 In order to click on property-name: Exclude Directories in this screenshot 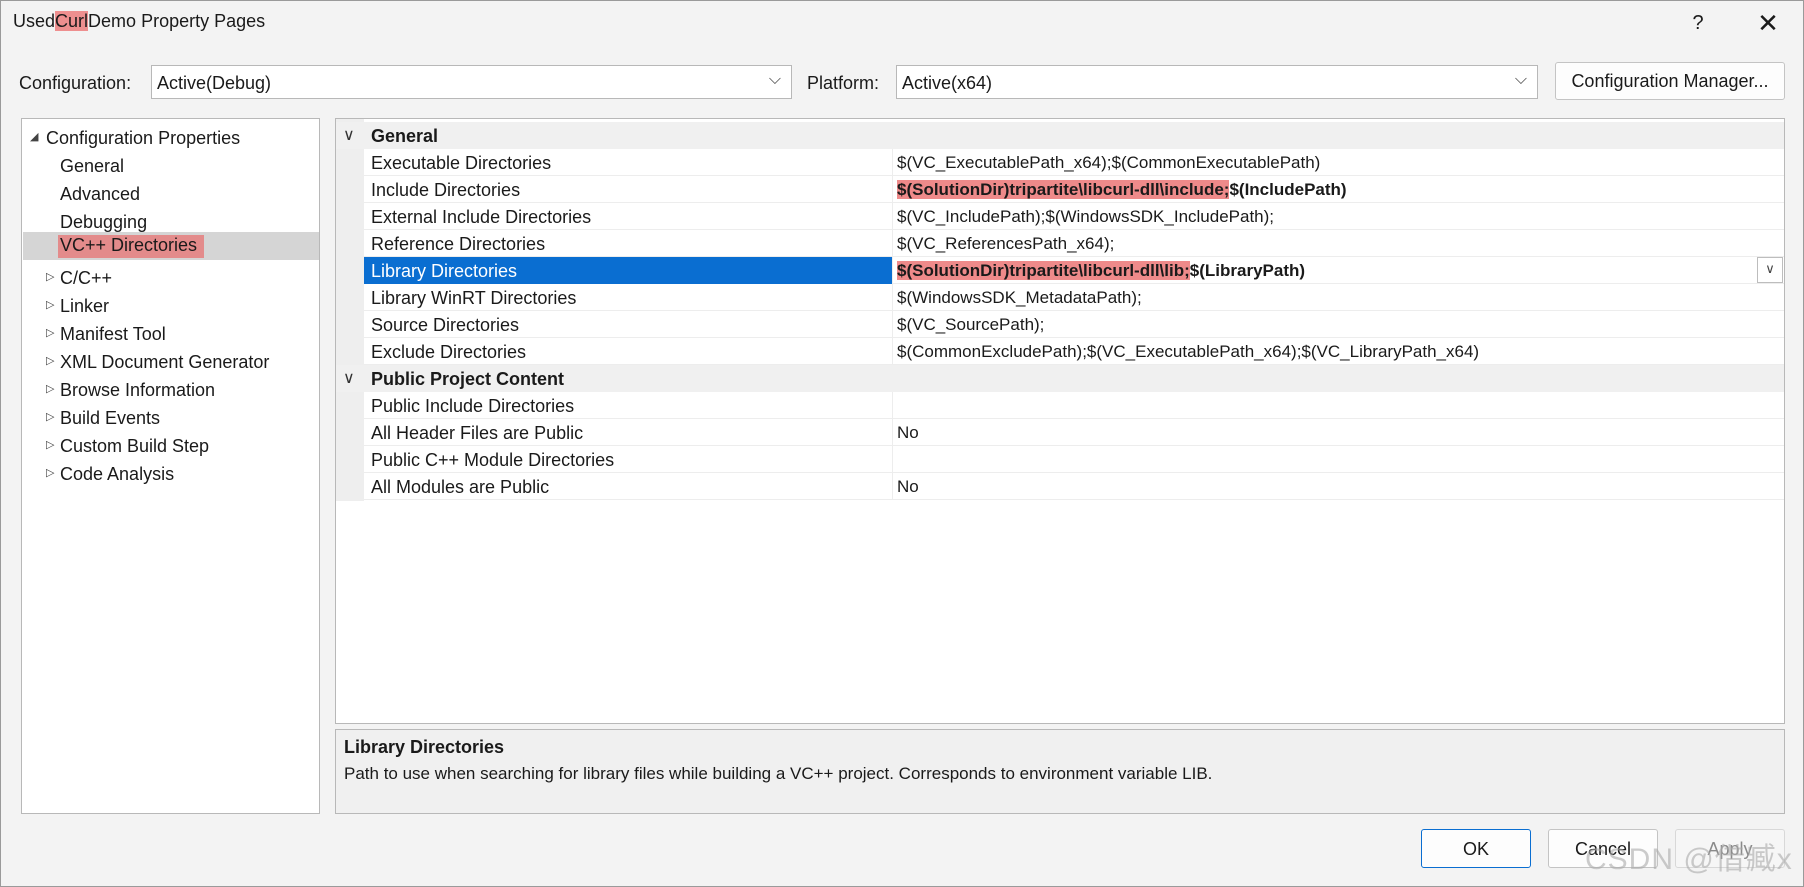, I will do `click(449, 352)`.